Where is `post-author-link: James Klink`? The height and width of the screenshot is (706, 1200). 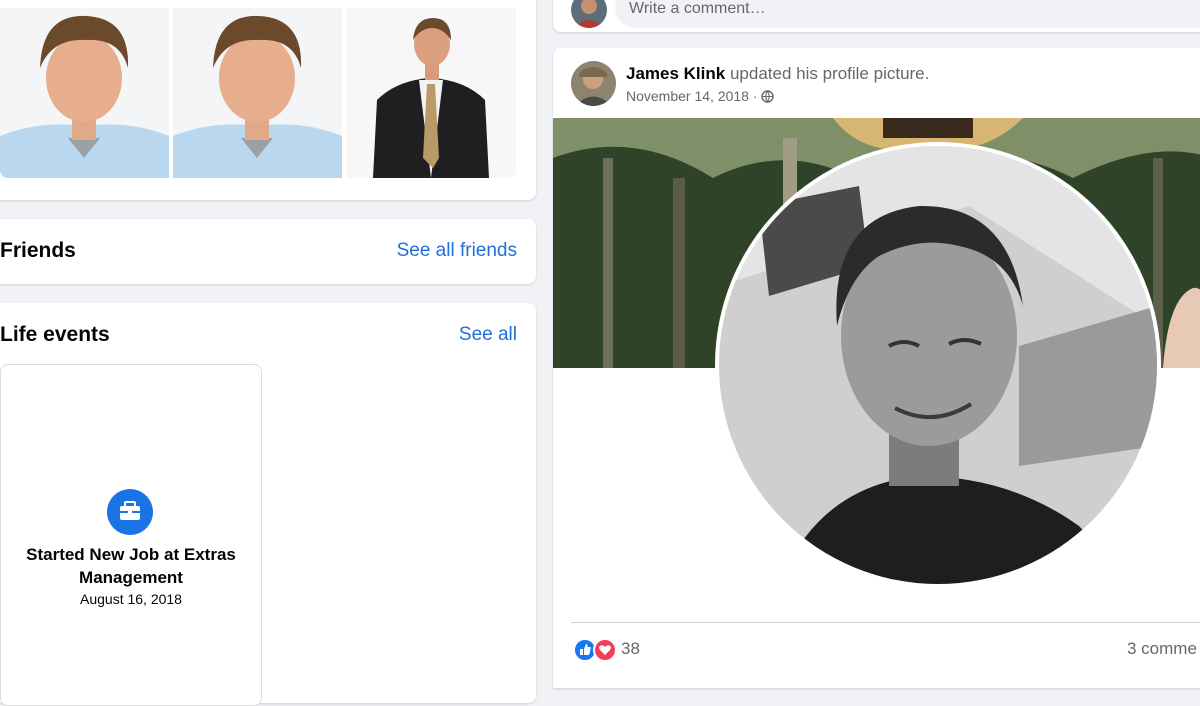
post-author-link: James Klink is located at coordinates (675, 73).